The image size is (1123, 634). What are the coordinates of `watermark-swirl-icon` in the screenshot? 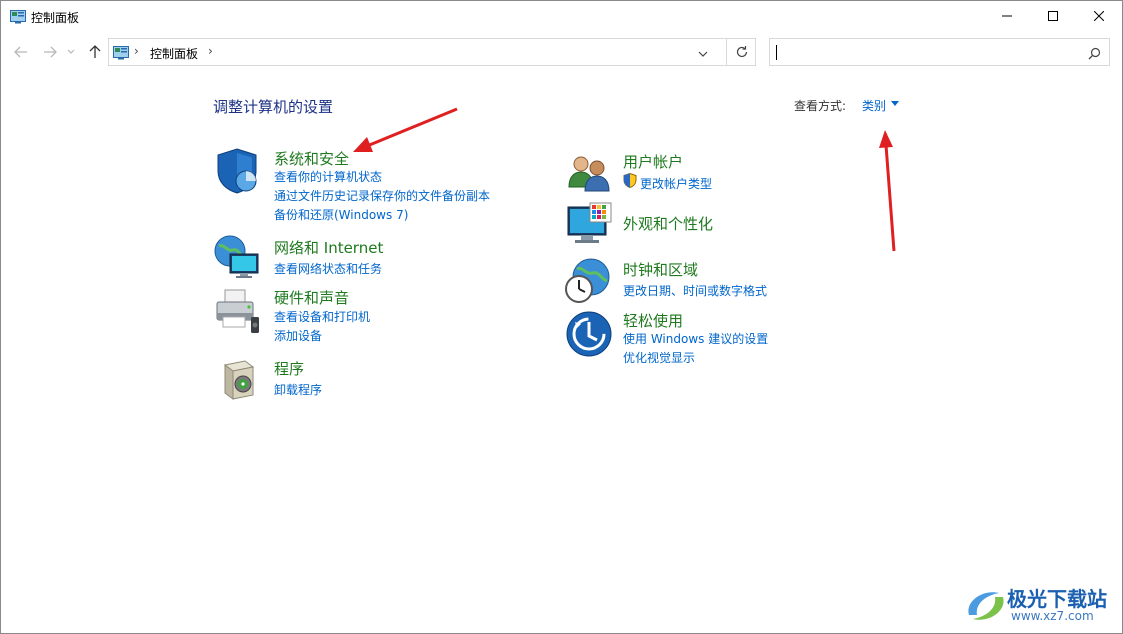 It's located at (986, 606).